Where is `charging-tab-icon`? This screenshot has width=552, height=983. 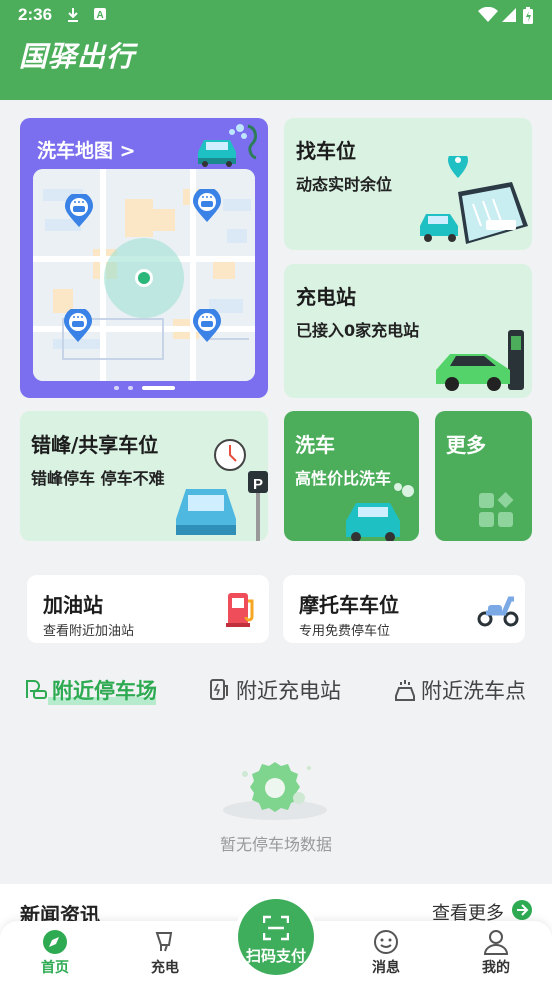
charging-tab-icon is located at coordinates (219, 689).